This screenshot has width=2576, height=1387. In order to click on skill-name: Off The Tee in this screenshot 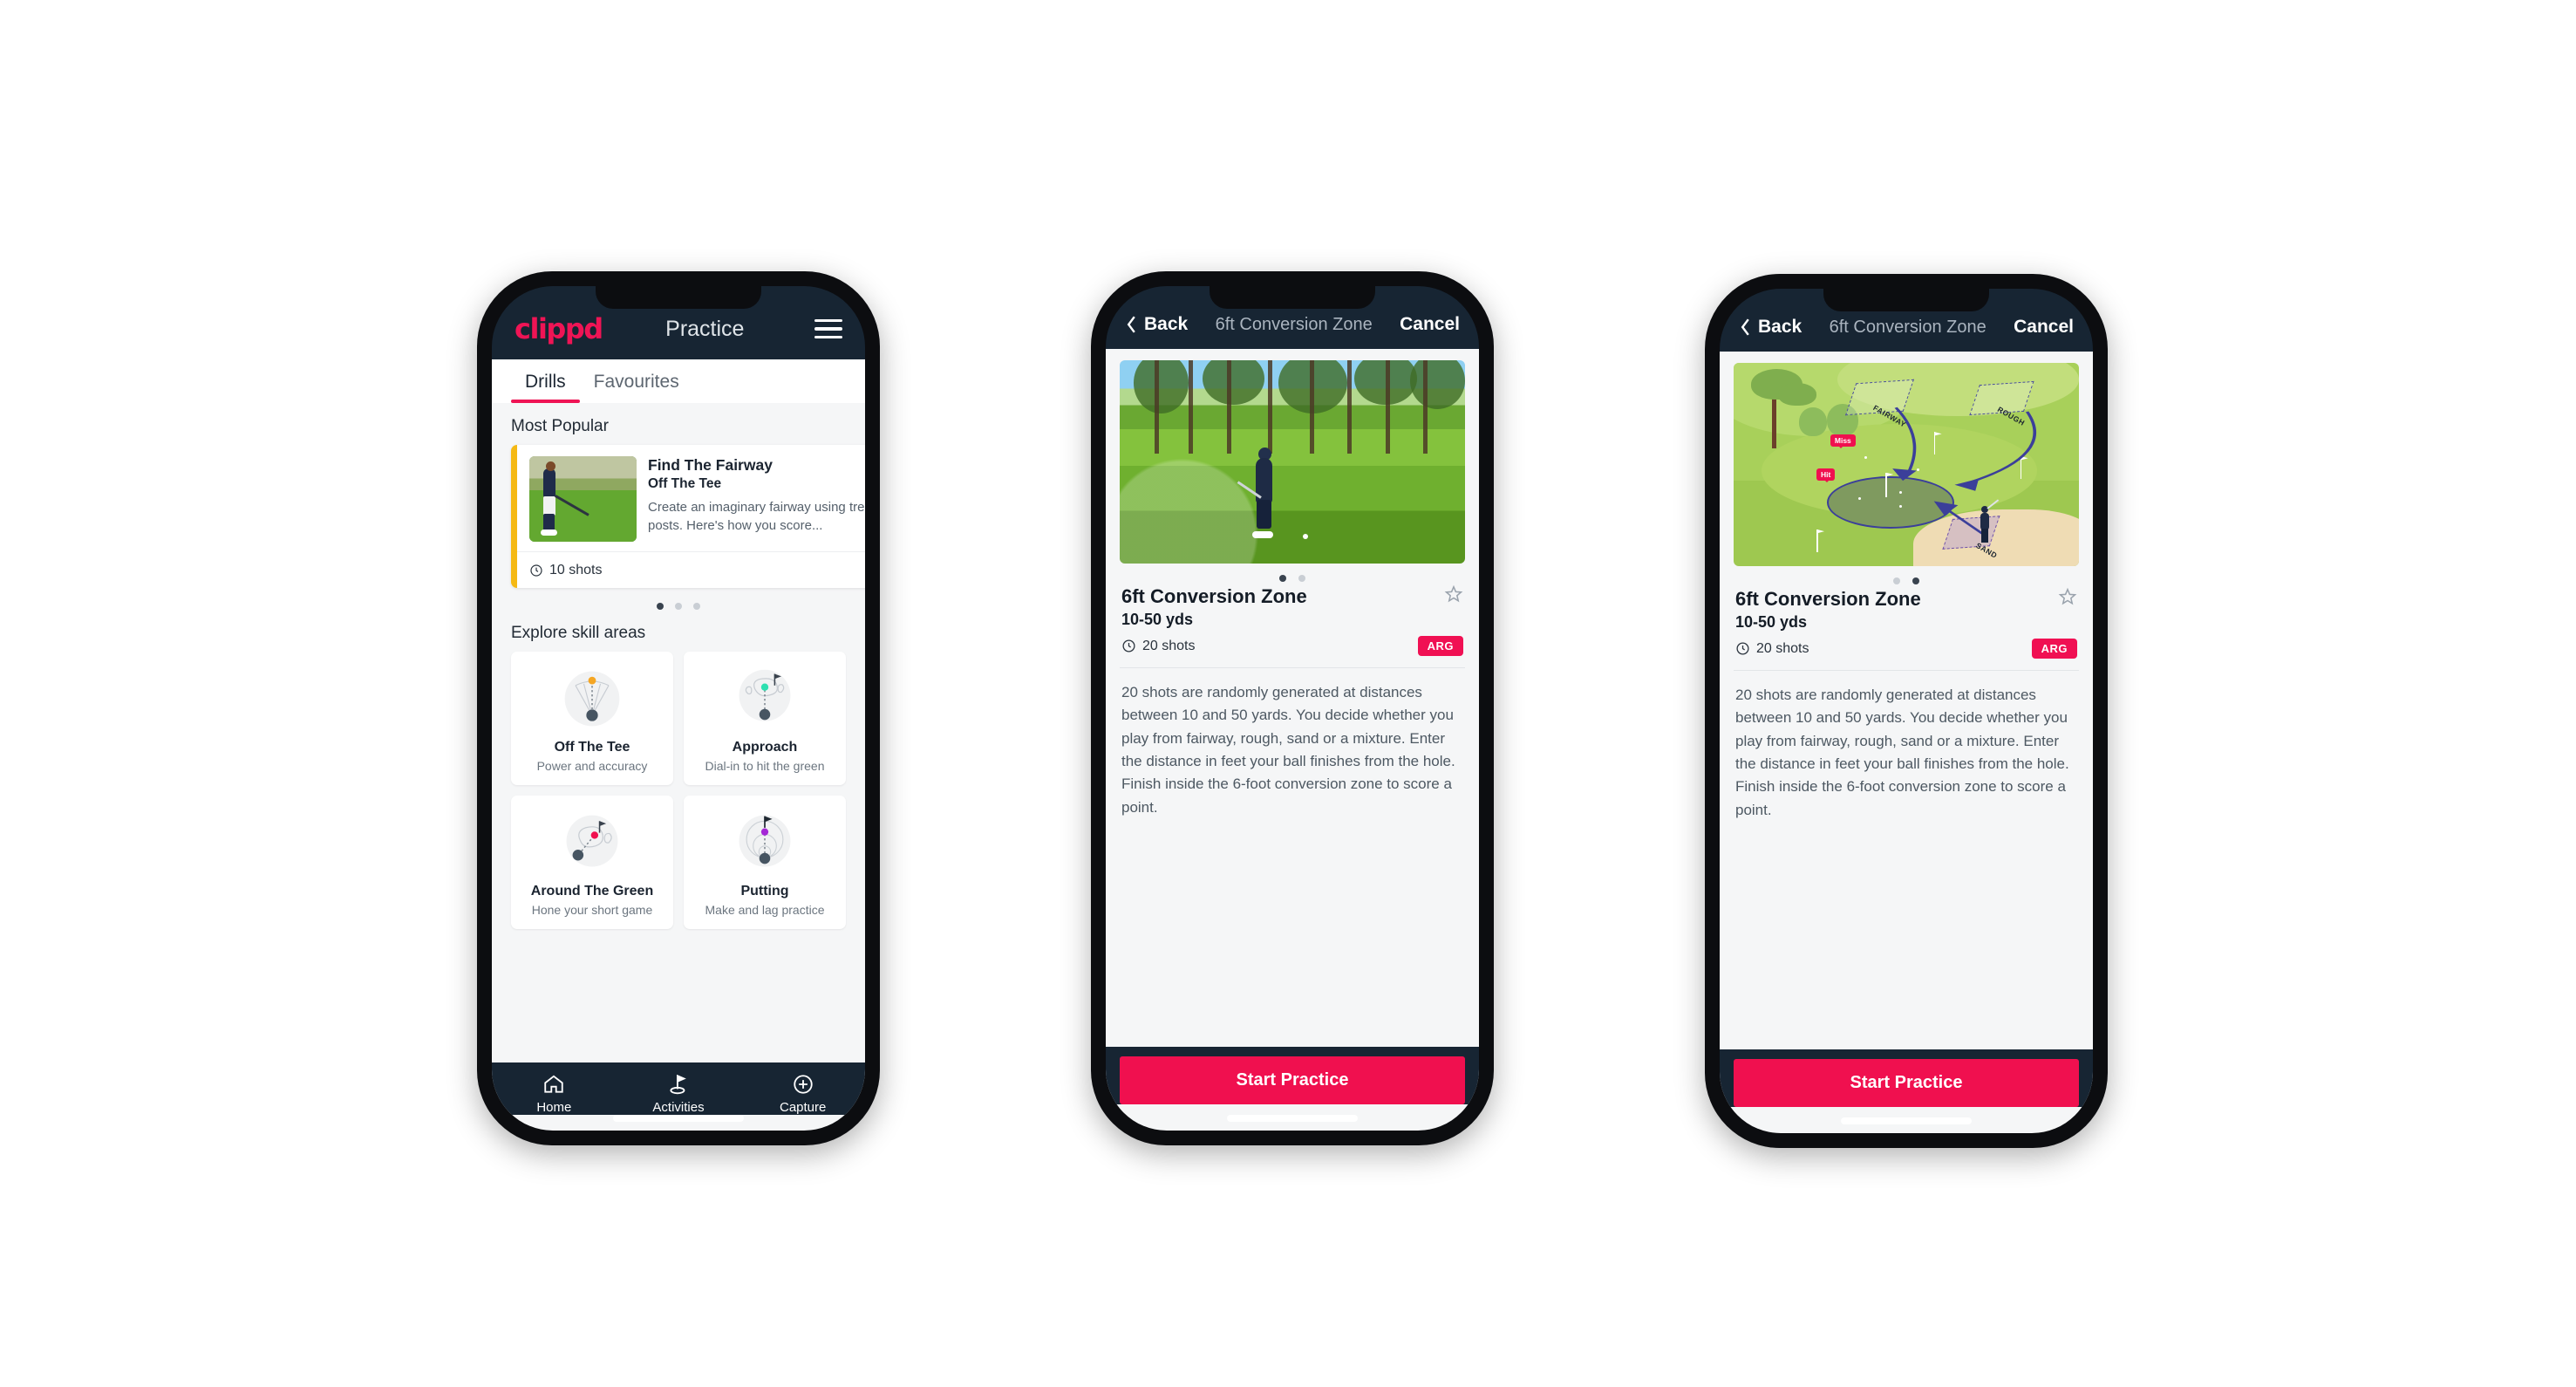, I will do `click(592, 748)`.